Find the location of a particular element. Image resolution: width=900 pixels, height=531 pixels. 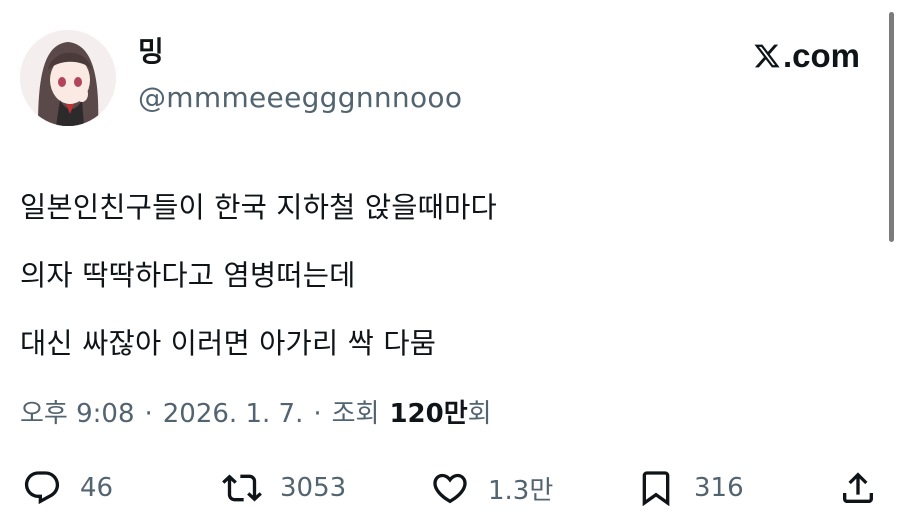

bookmark-button: 316 is located at coordinates (690, 488).